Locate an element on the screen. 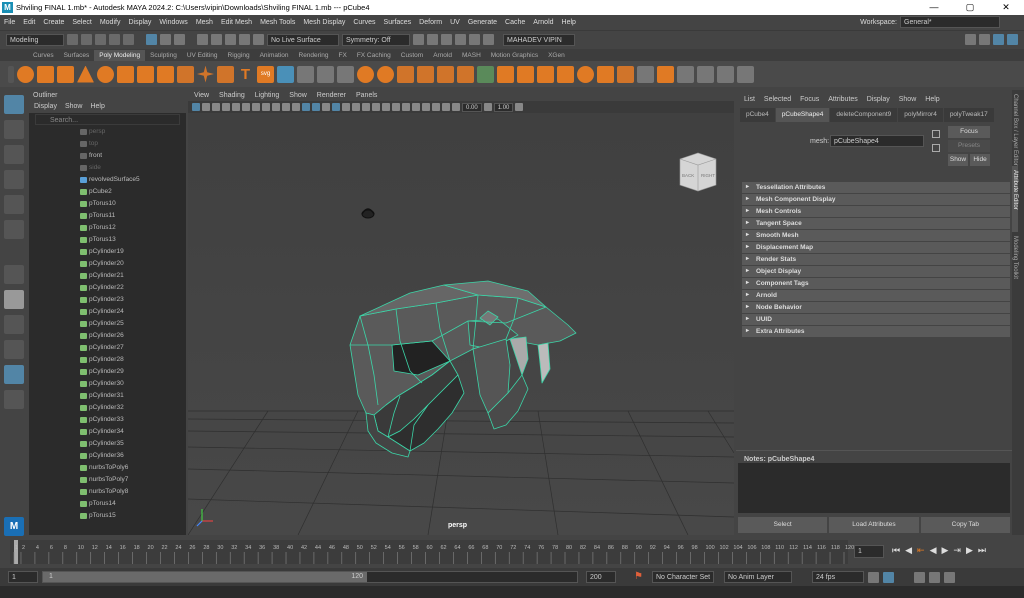  menu-mesh-tools: Mesh Tools is located at coordinates (277, 22).